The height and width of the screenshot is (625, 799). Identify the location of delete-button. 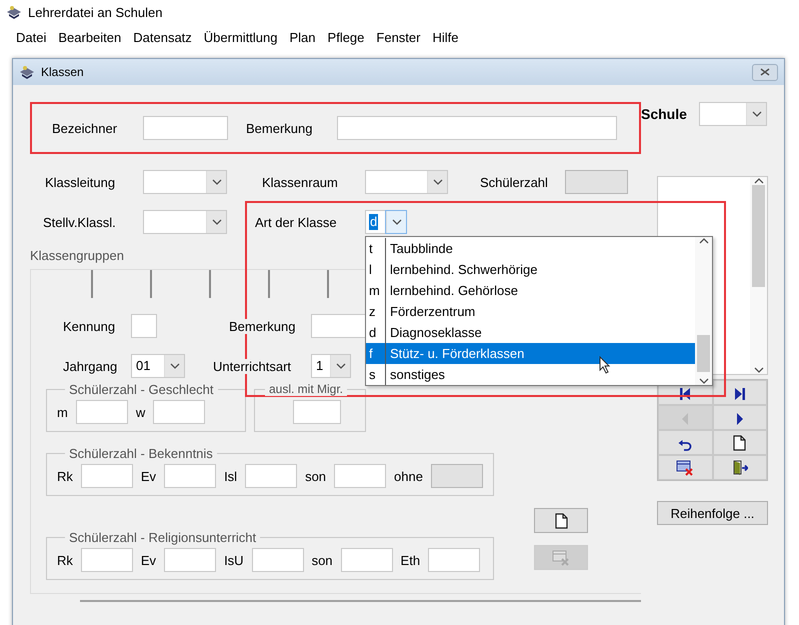
(685, 467).